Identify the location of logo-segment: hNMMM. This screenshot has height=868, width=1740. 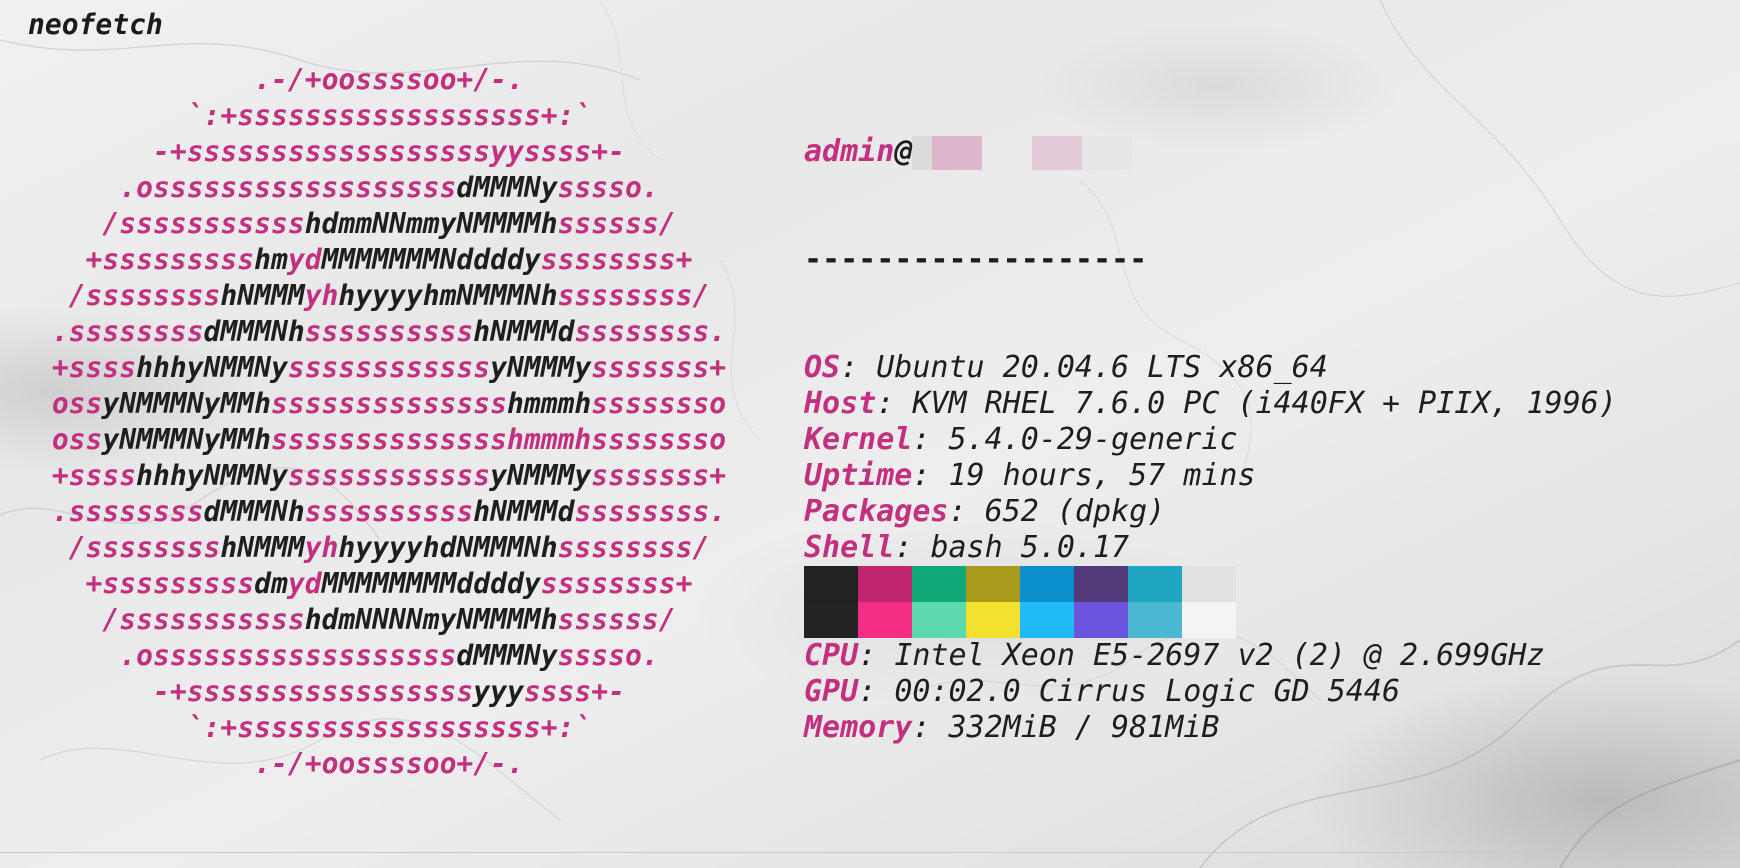
(262, 547).